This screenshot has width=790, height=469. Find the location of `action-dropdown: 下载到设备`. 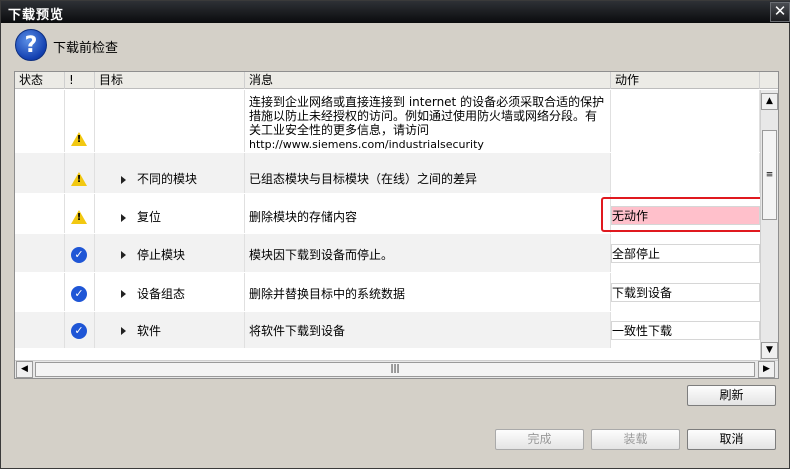

action-dropdown: 下载到设备 is located at coordinates (685, 292).